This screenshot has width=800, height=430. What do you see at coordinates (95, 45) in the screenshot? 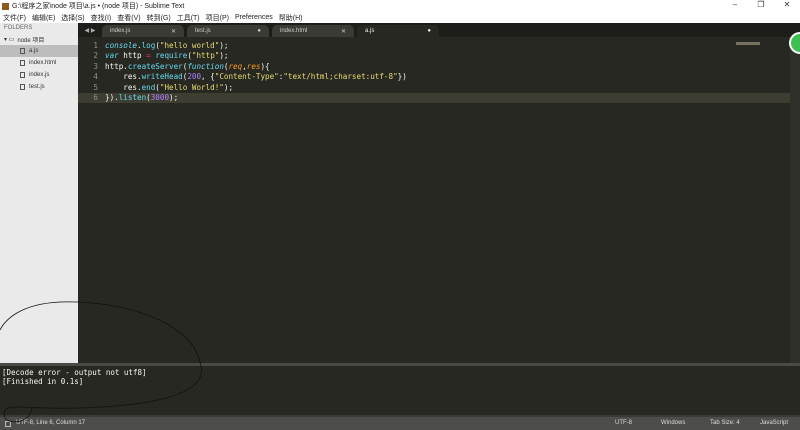
I see `line-number: 1` at bounding box center [95, 45].